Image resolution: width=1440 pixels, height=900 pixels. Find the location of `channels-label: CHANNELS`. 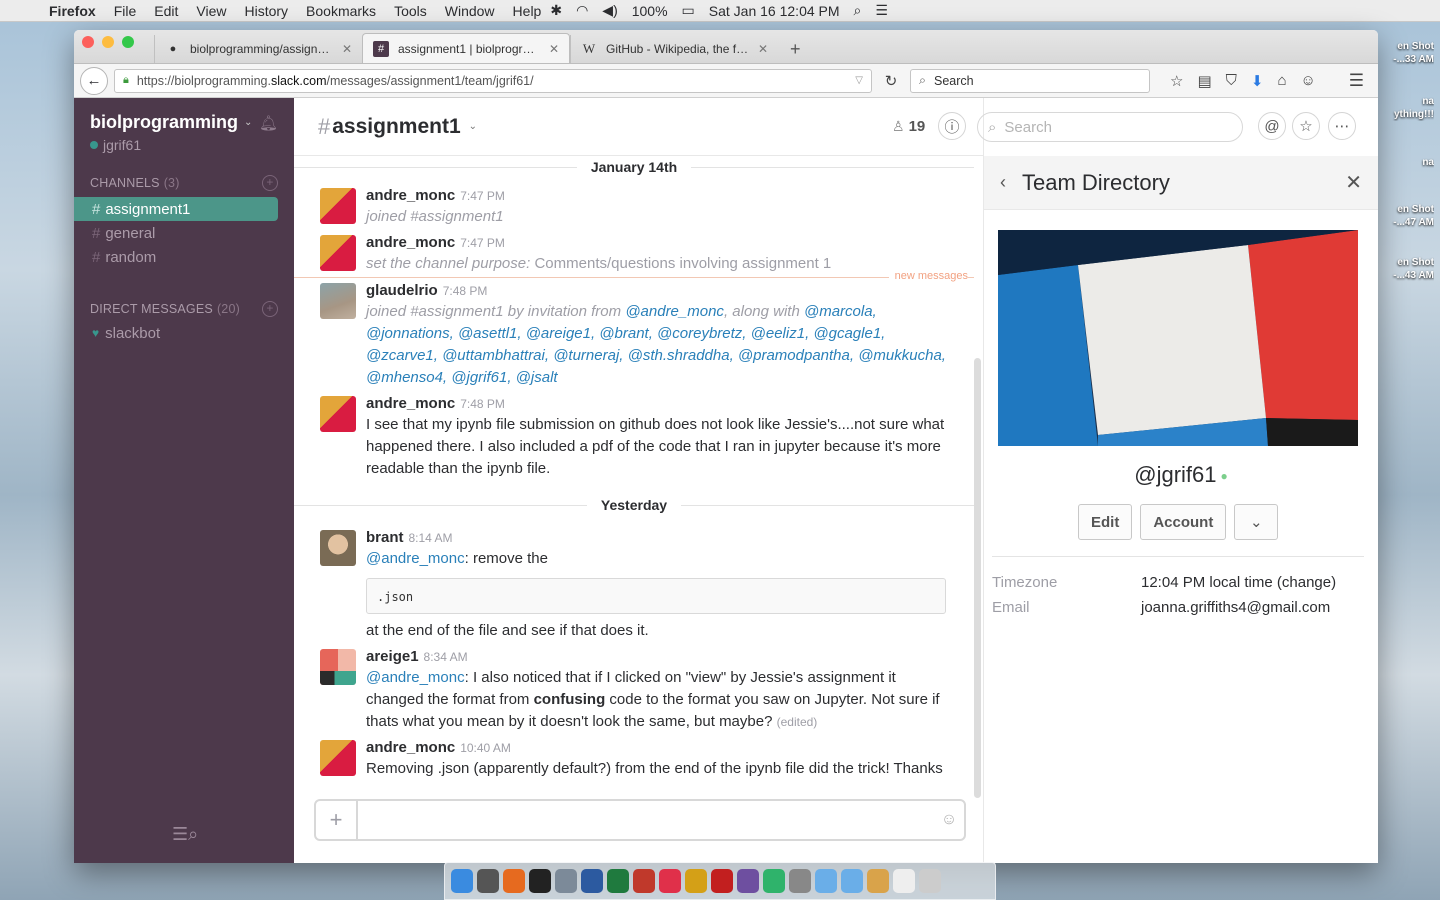

channels-label: CHANNELS is located at coordinates (125, 183).